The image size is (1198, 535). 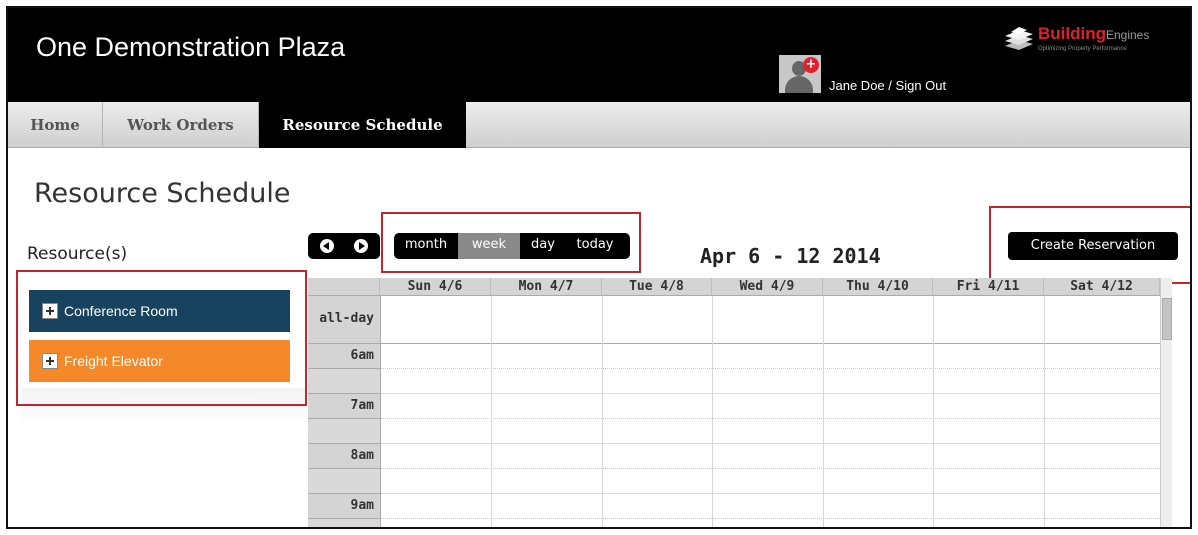 I want to click on user-avatar-icon: +, so click(x=800, y=74).